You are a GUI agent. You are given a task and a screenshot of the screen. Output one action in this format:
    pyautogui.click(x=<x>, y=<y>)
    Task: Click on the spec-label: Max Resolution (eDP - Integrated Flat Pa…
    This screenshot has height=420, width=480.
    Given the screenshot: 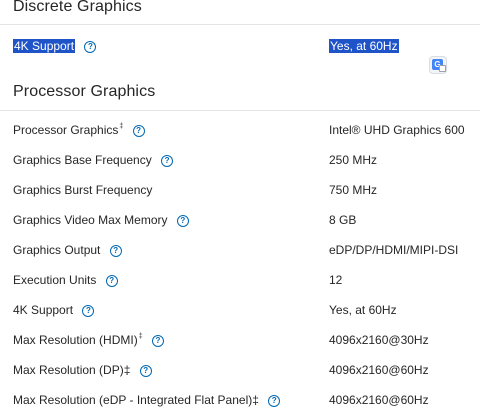 What is the action you would take?
    pyautogui.click(x=147, y=400)
    